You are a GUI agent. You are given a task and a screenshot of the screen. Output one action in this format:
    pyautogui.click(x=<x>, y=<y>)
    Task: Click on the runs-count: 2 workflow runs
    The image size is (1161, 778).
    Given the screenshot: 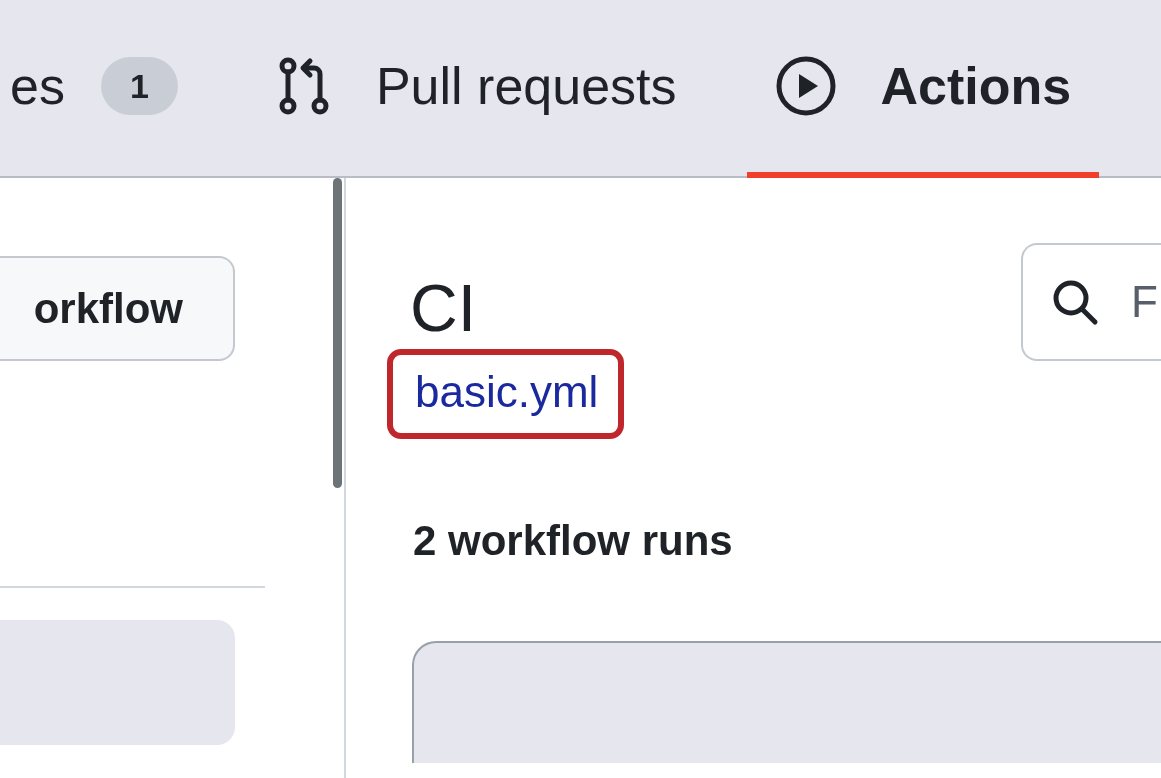 What is the action you would take?
    pyautogui.click(x=573, y=541)
    